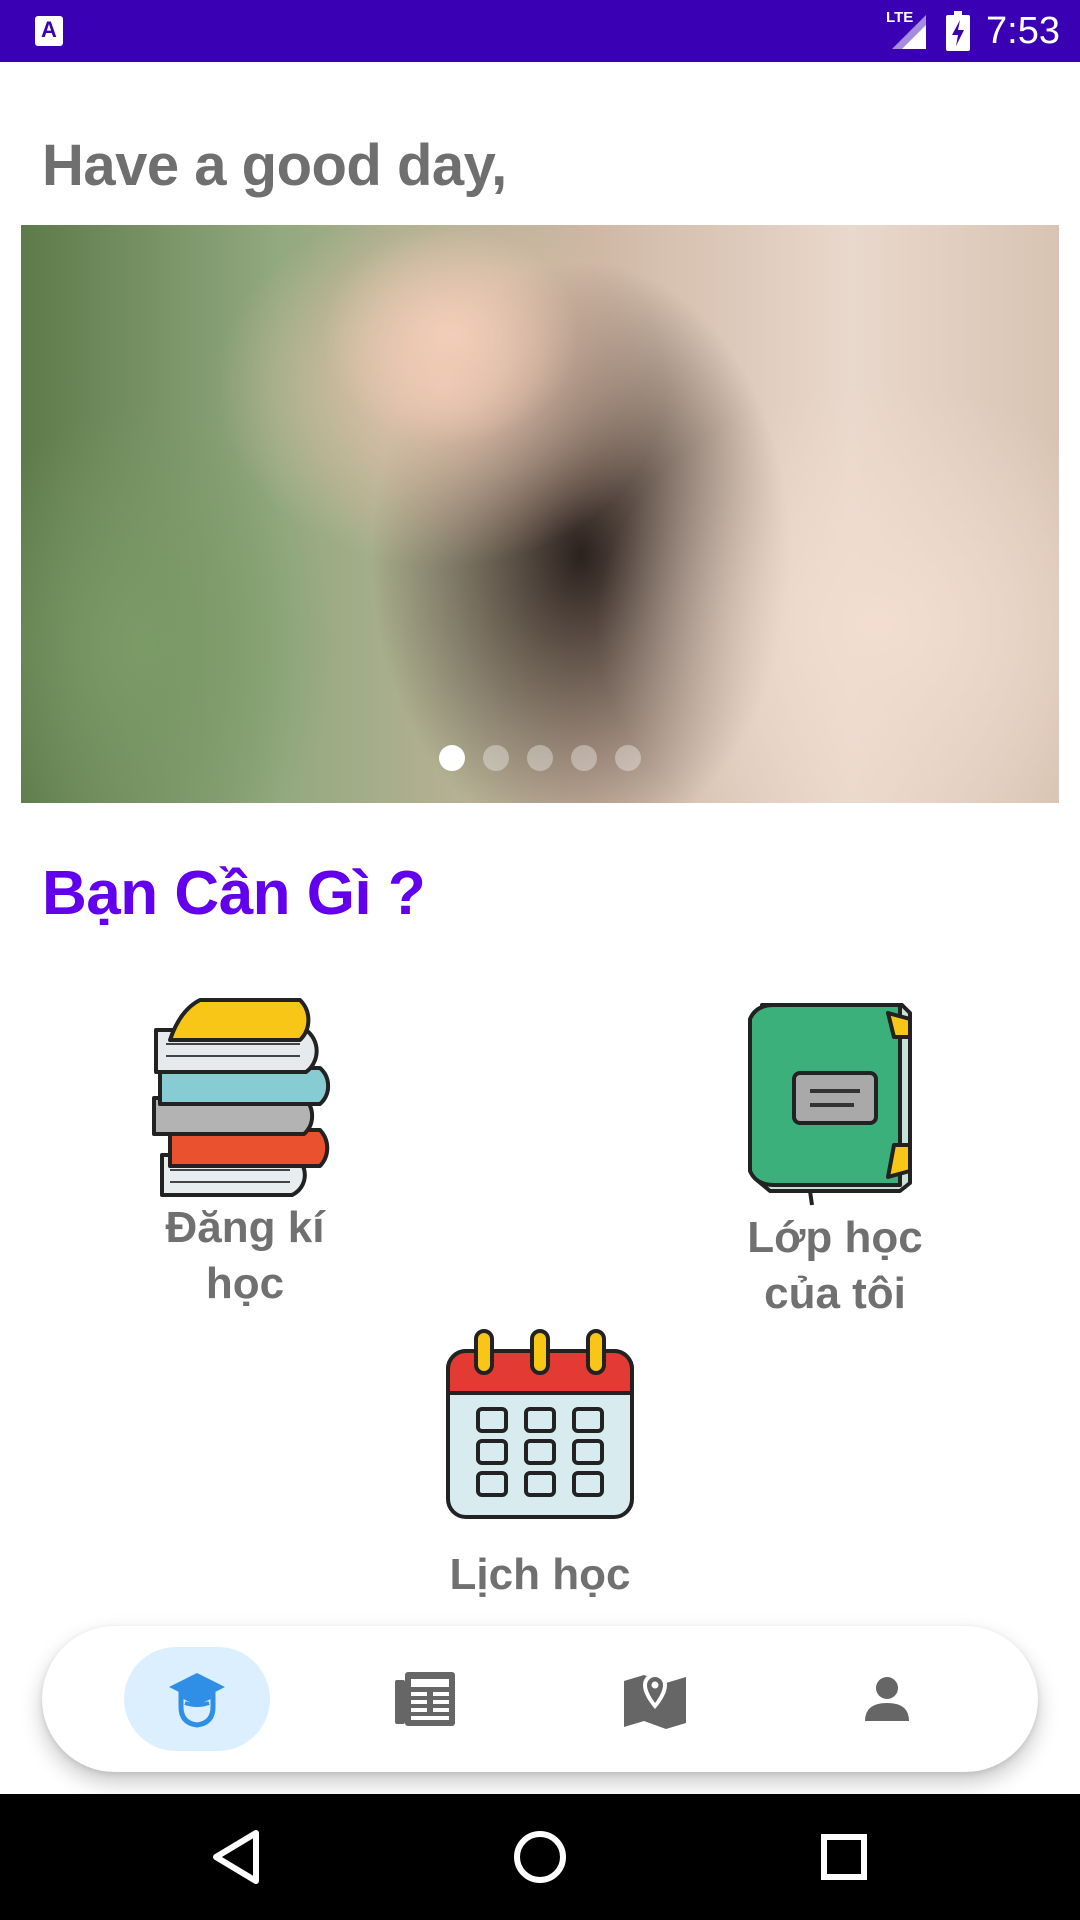  I want to click on nav-home-tab, so click(197, 1699).